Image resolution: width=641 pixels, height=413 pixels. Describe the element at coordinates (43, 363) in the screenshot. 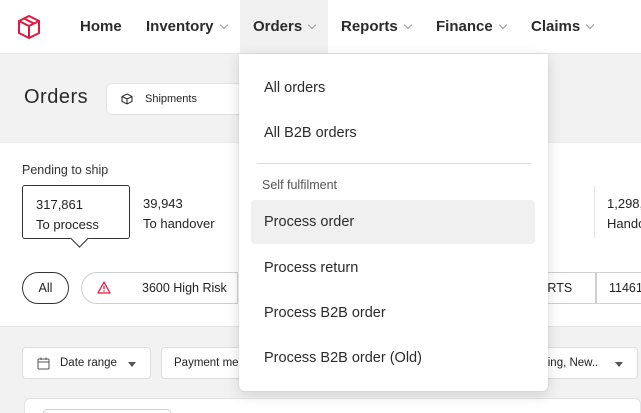

I see `calendar-icon` at that location.